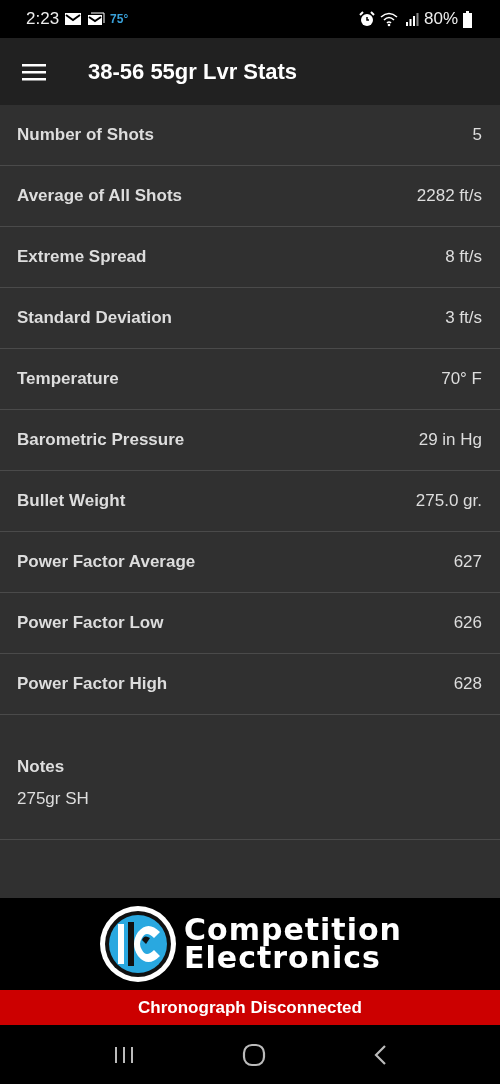  Describe the element at coordinates (41, 767) in the screenshot. I see `notes-label: Notes` at that location.